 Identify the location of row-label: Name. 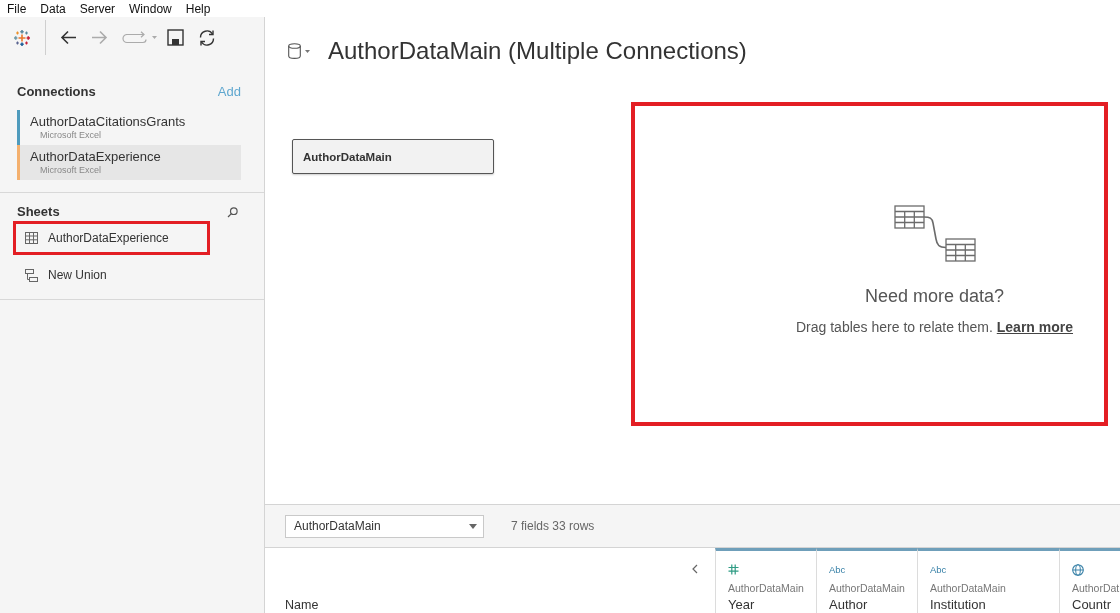
(302, 605).